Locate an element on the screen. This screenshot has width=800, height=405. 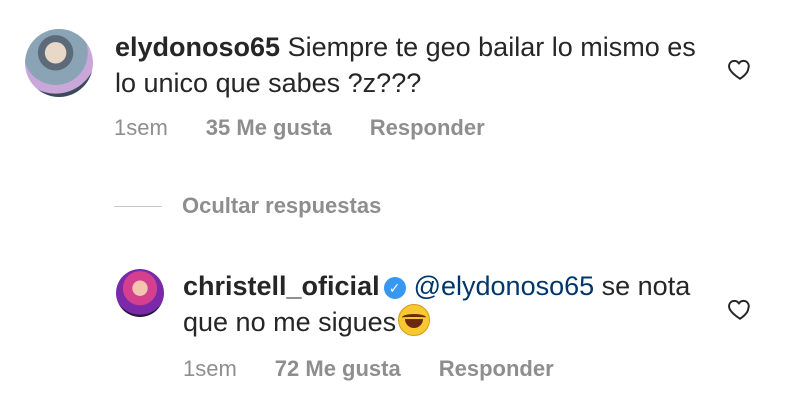
reply-username: christell_oficial is located at coordinates (281, 286).